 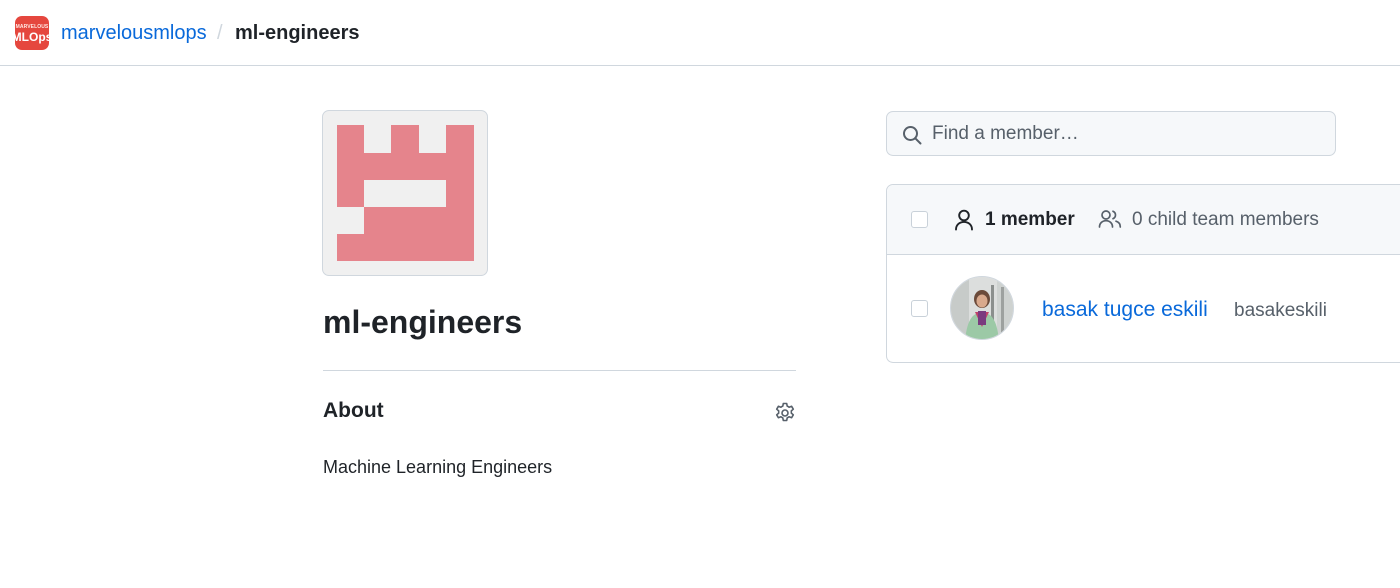 What do you see at coordinates (912, 135) in the screenshot?
I see `search-icon` at bounding box center [912, 135].